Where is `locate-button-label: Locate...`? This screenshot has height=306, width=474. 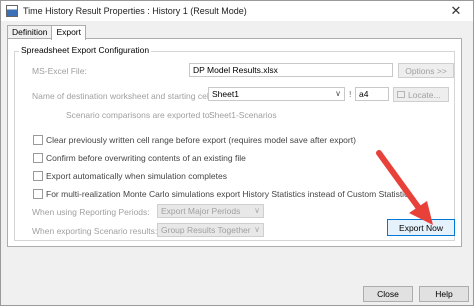
locate-button-label: Locate... is located at coordinates (424, 94).